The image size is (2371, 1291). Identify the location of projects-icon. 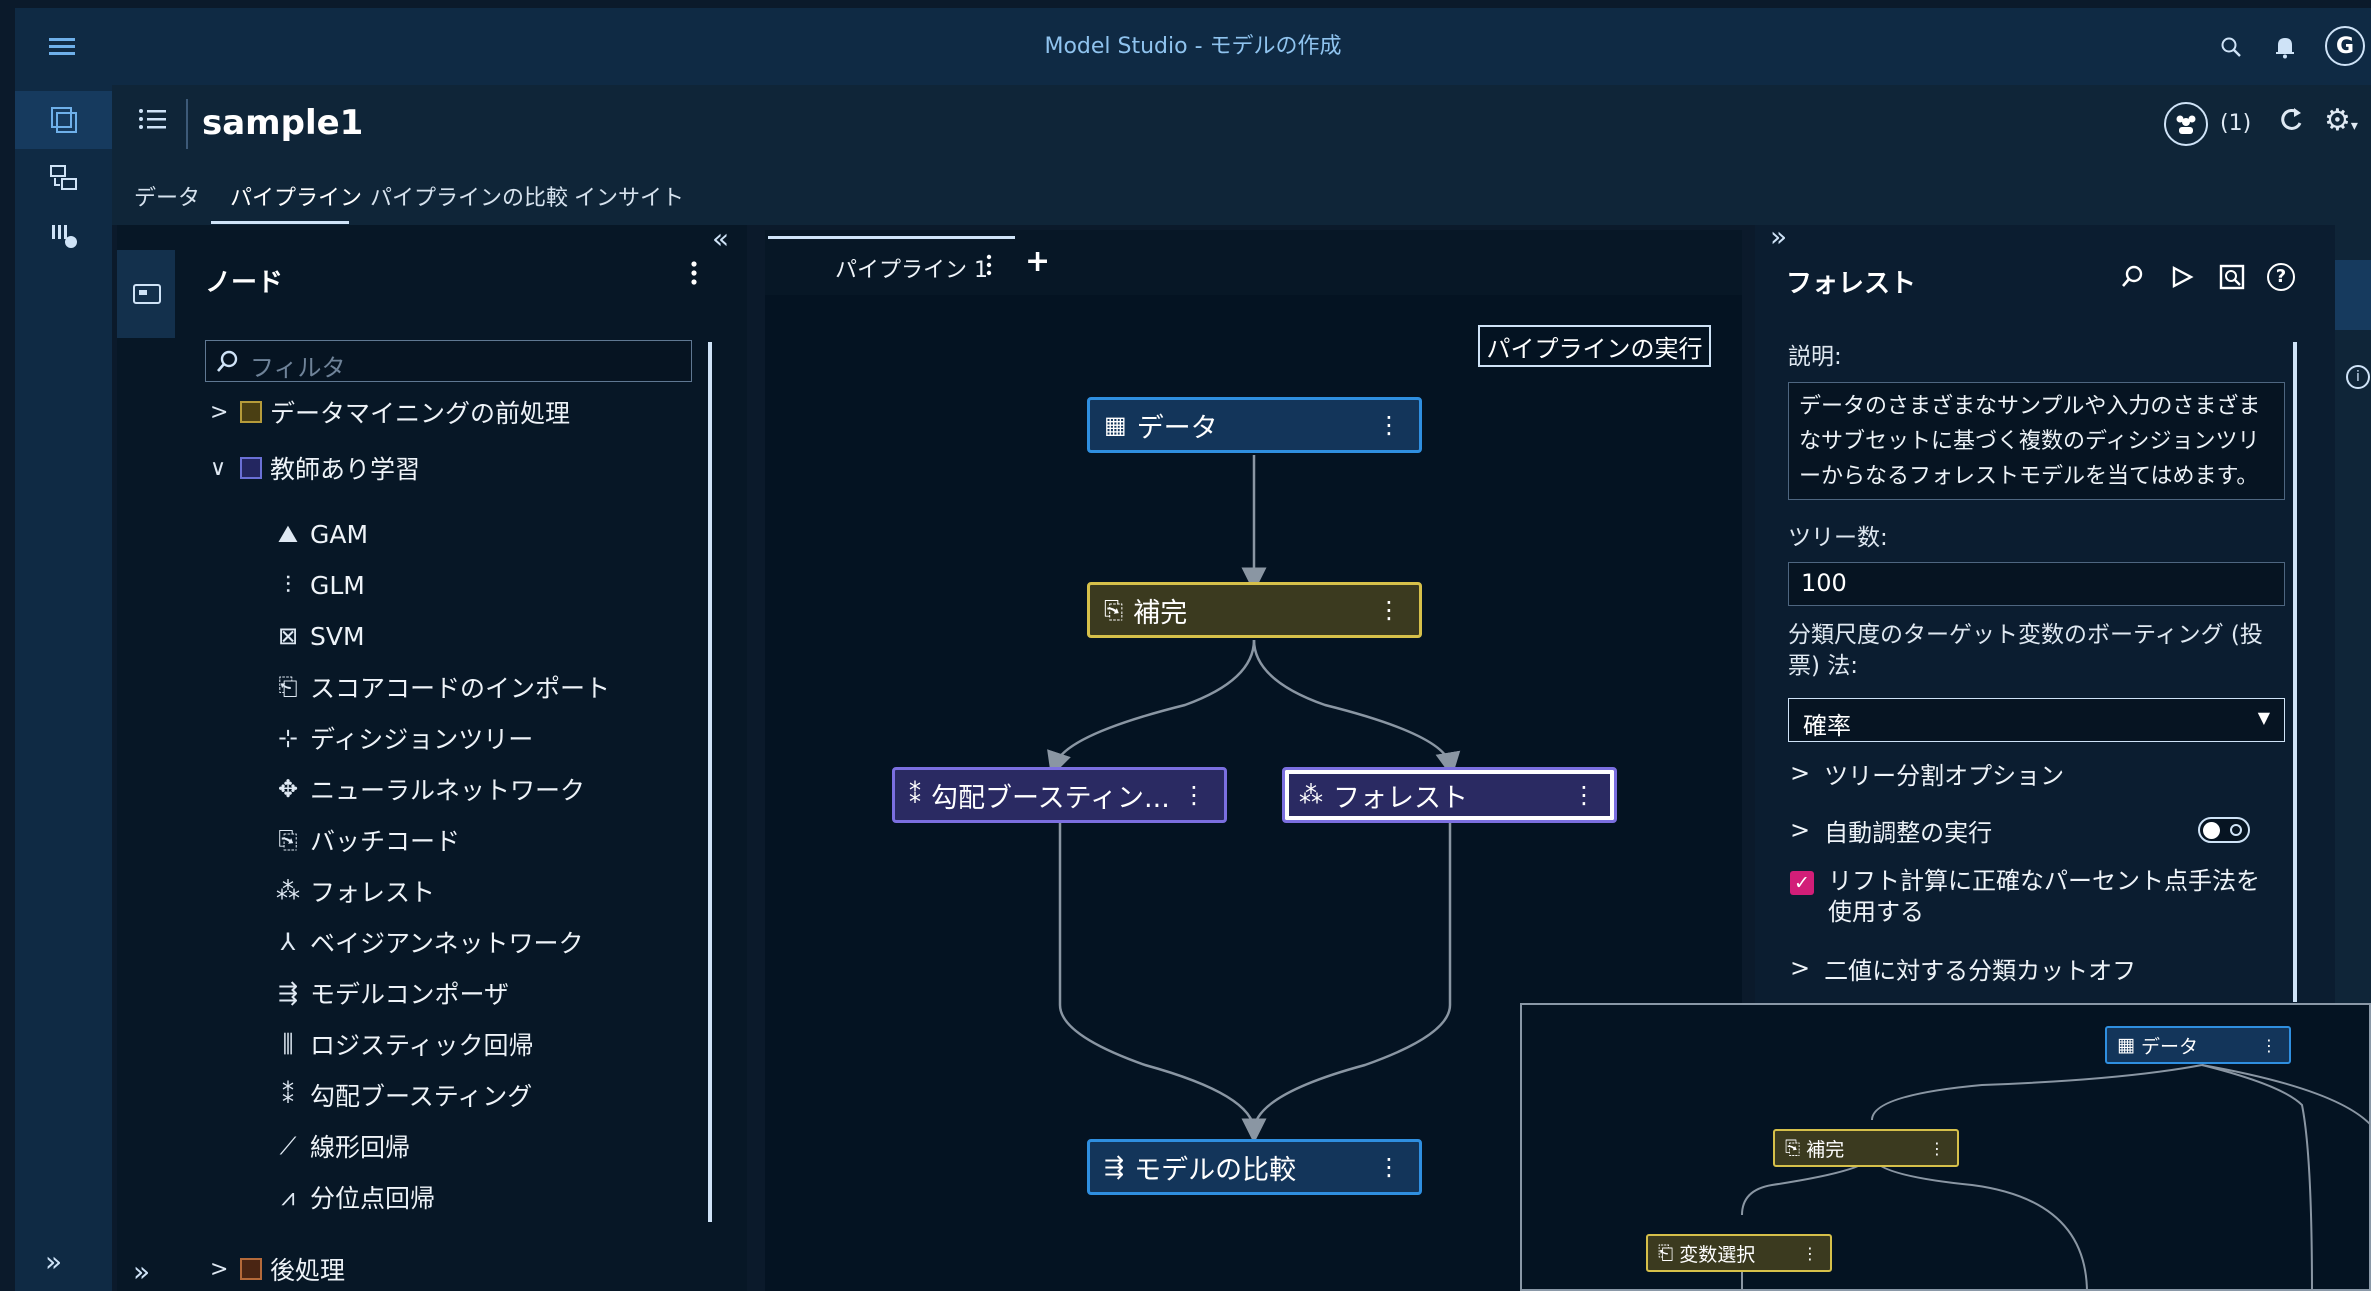
(63, 120).